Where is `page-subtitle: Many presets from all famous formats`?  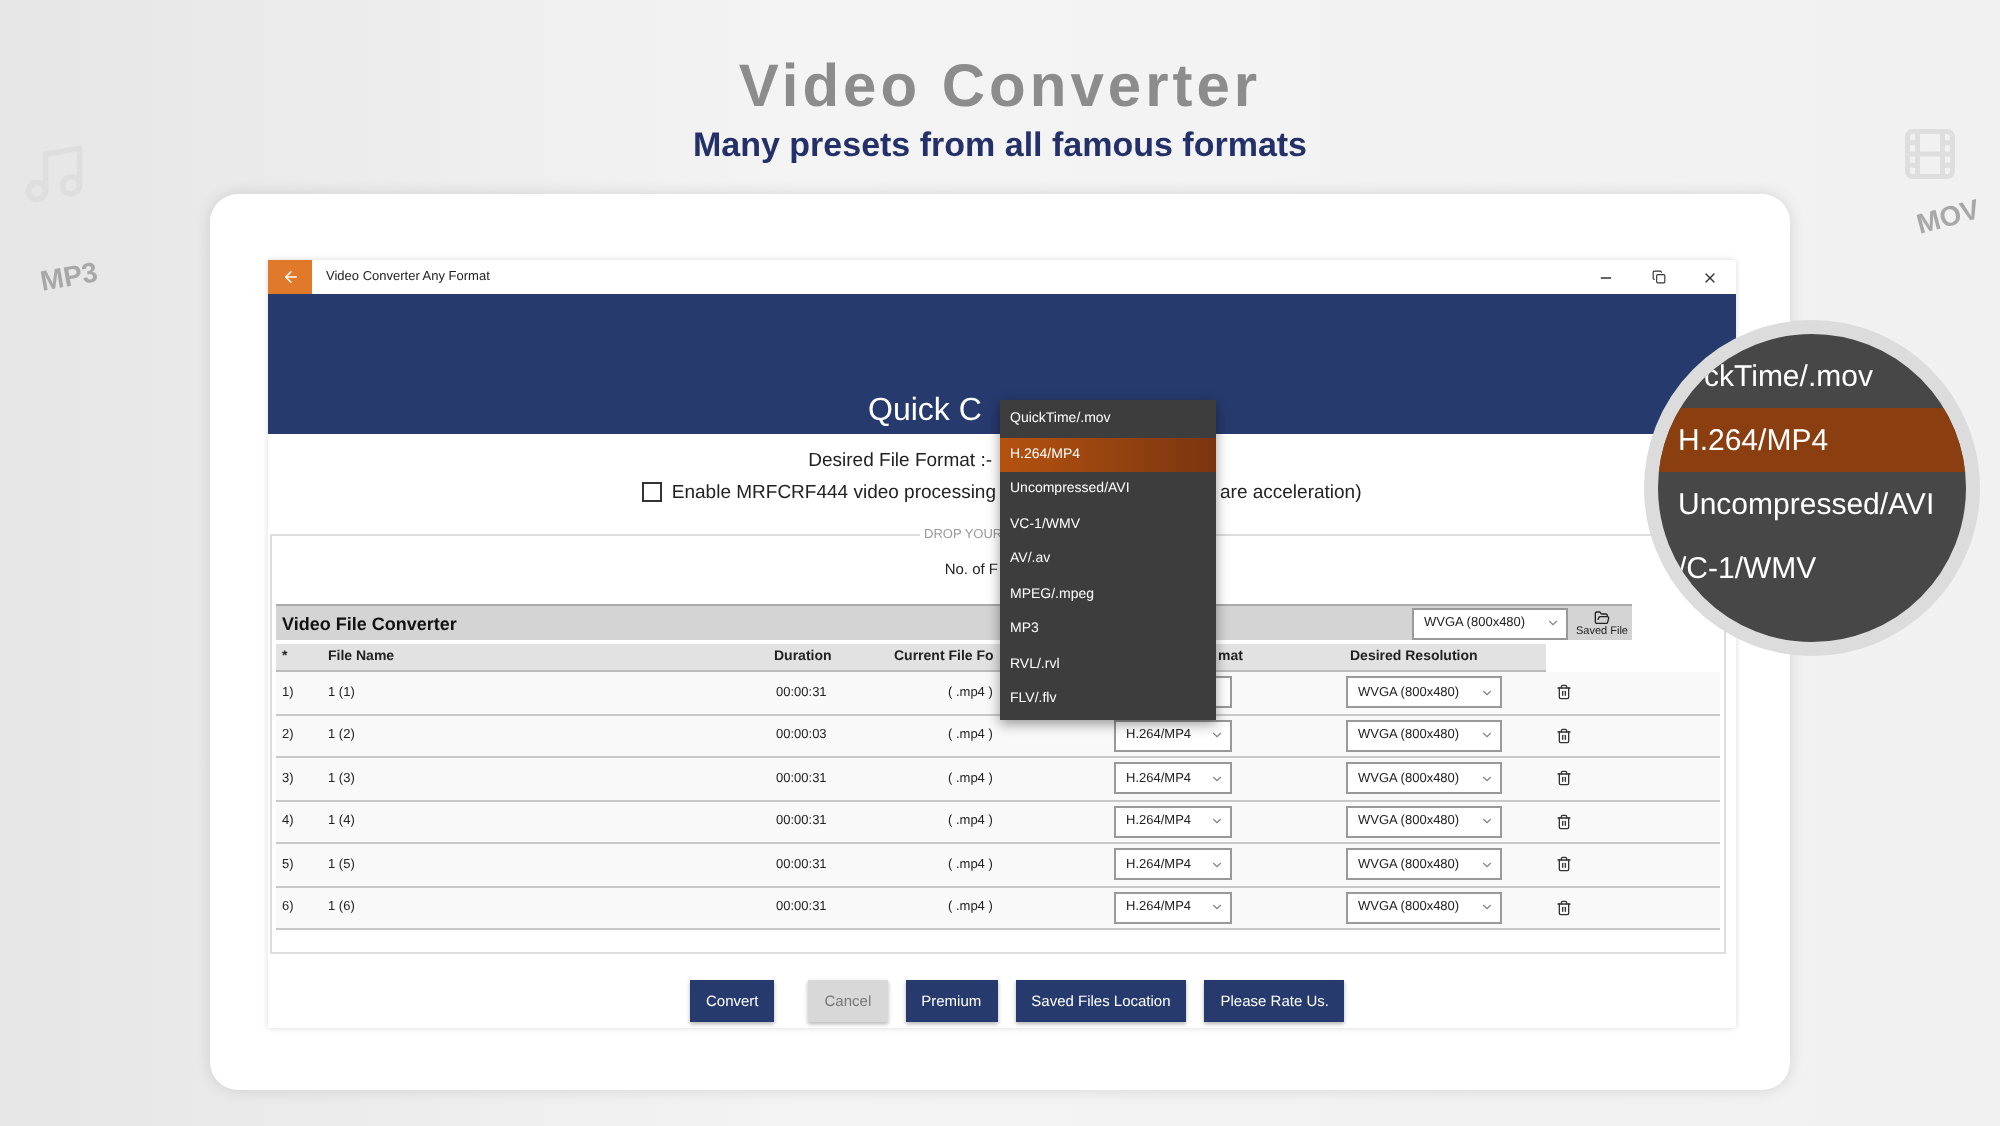 page-subtitle: Many presets from all famous formats is located at coordinates (1000, 146).